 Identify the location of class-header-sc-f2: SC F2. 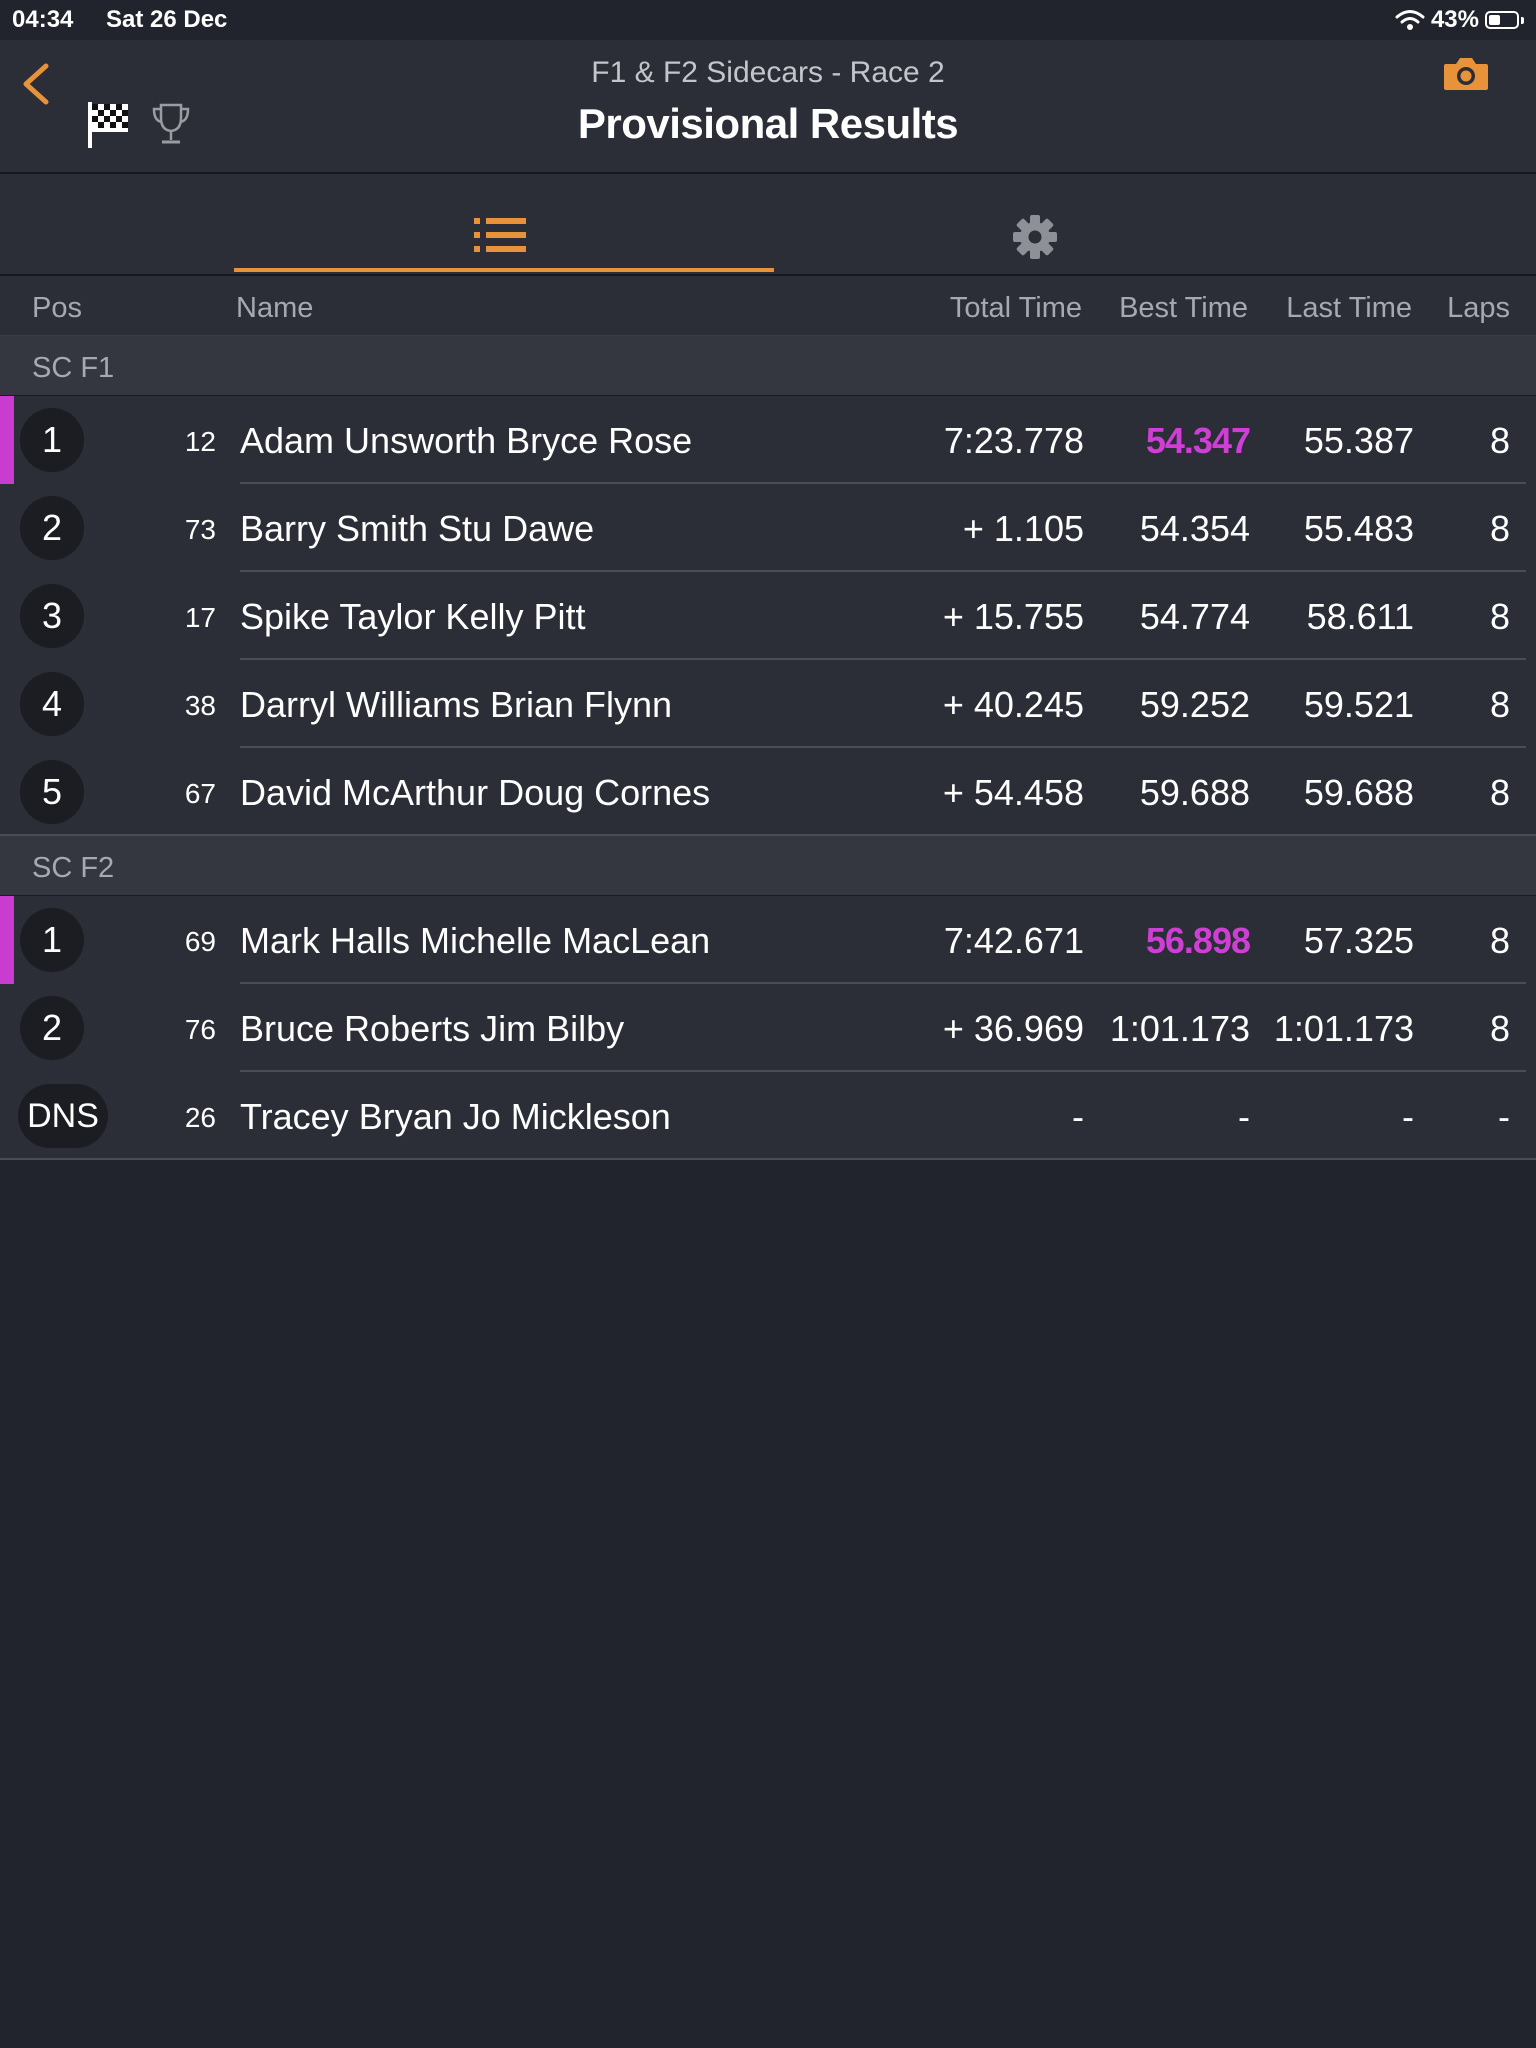
(768, 866).